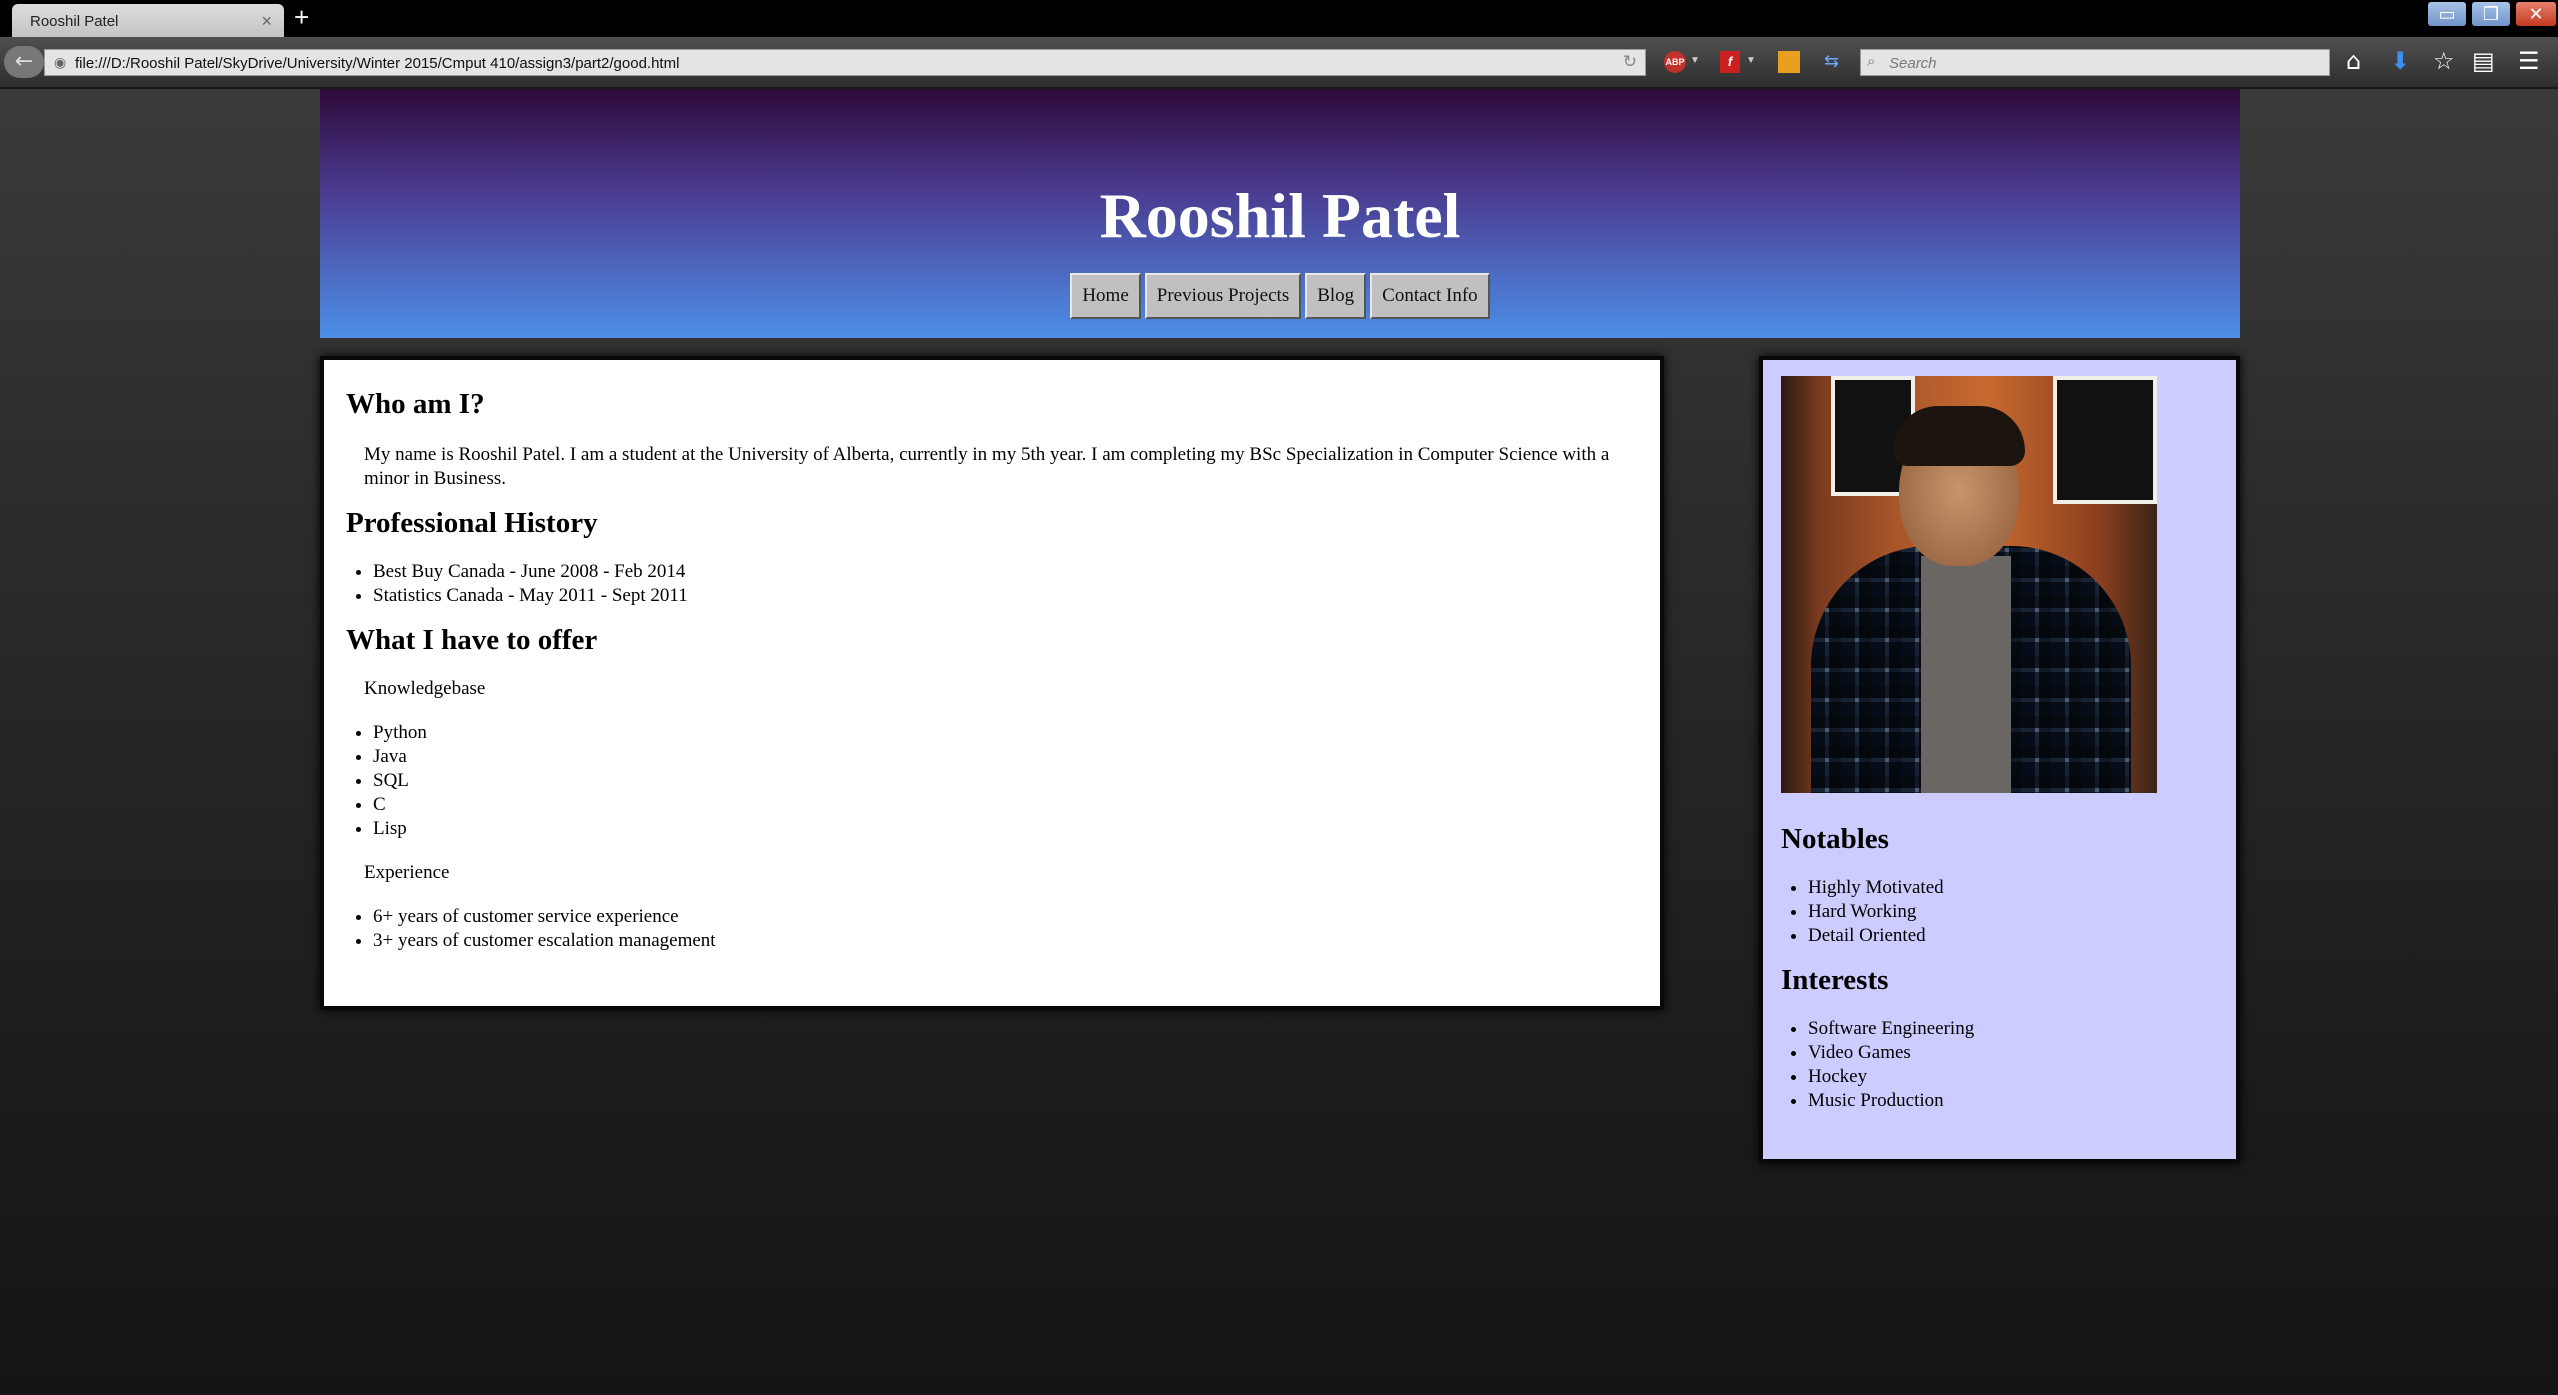 The width and height of the screenshot is (2558, 1395). I want to click on knowledge-label: Knowledgebase, so click(425, 688).